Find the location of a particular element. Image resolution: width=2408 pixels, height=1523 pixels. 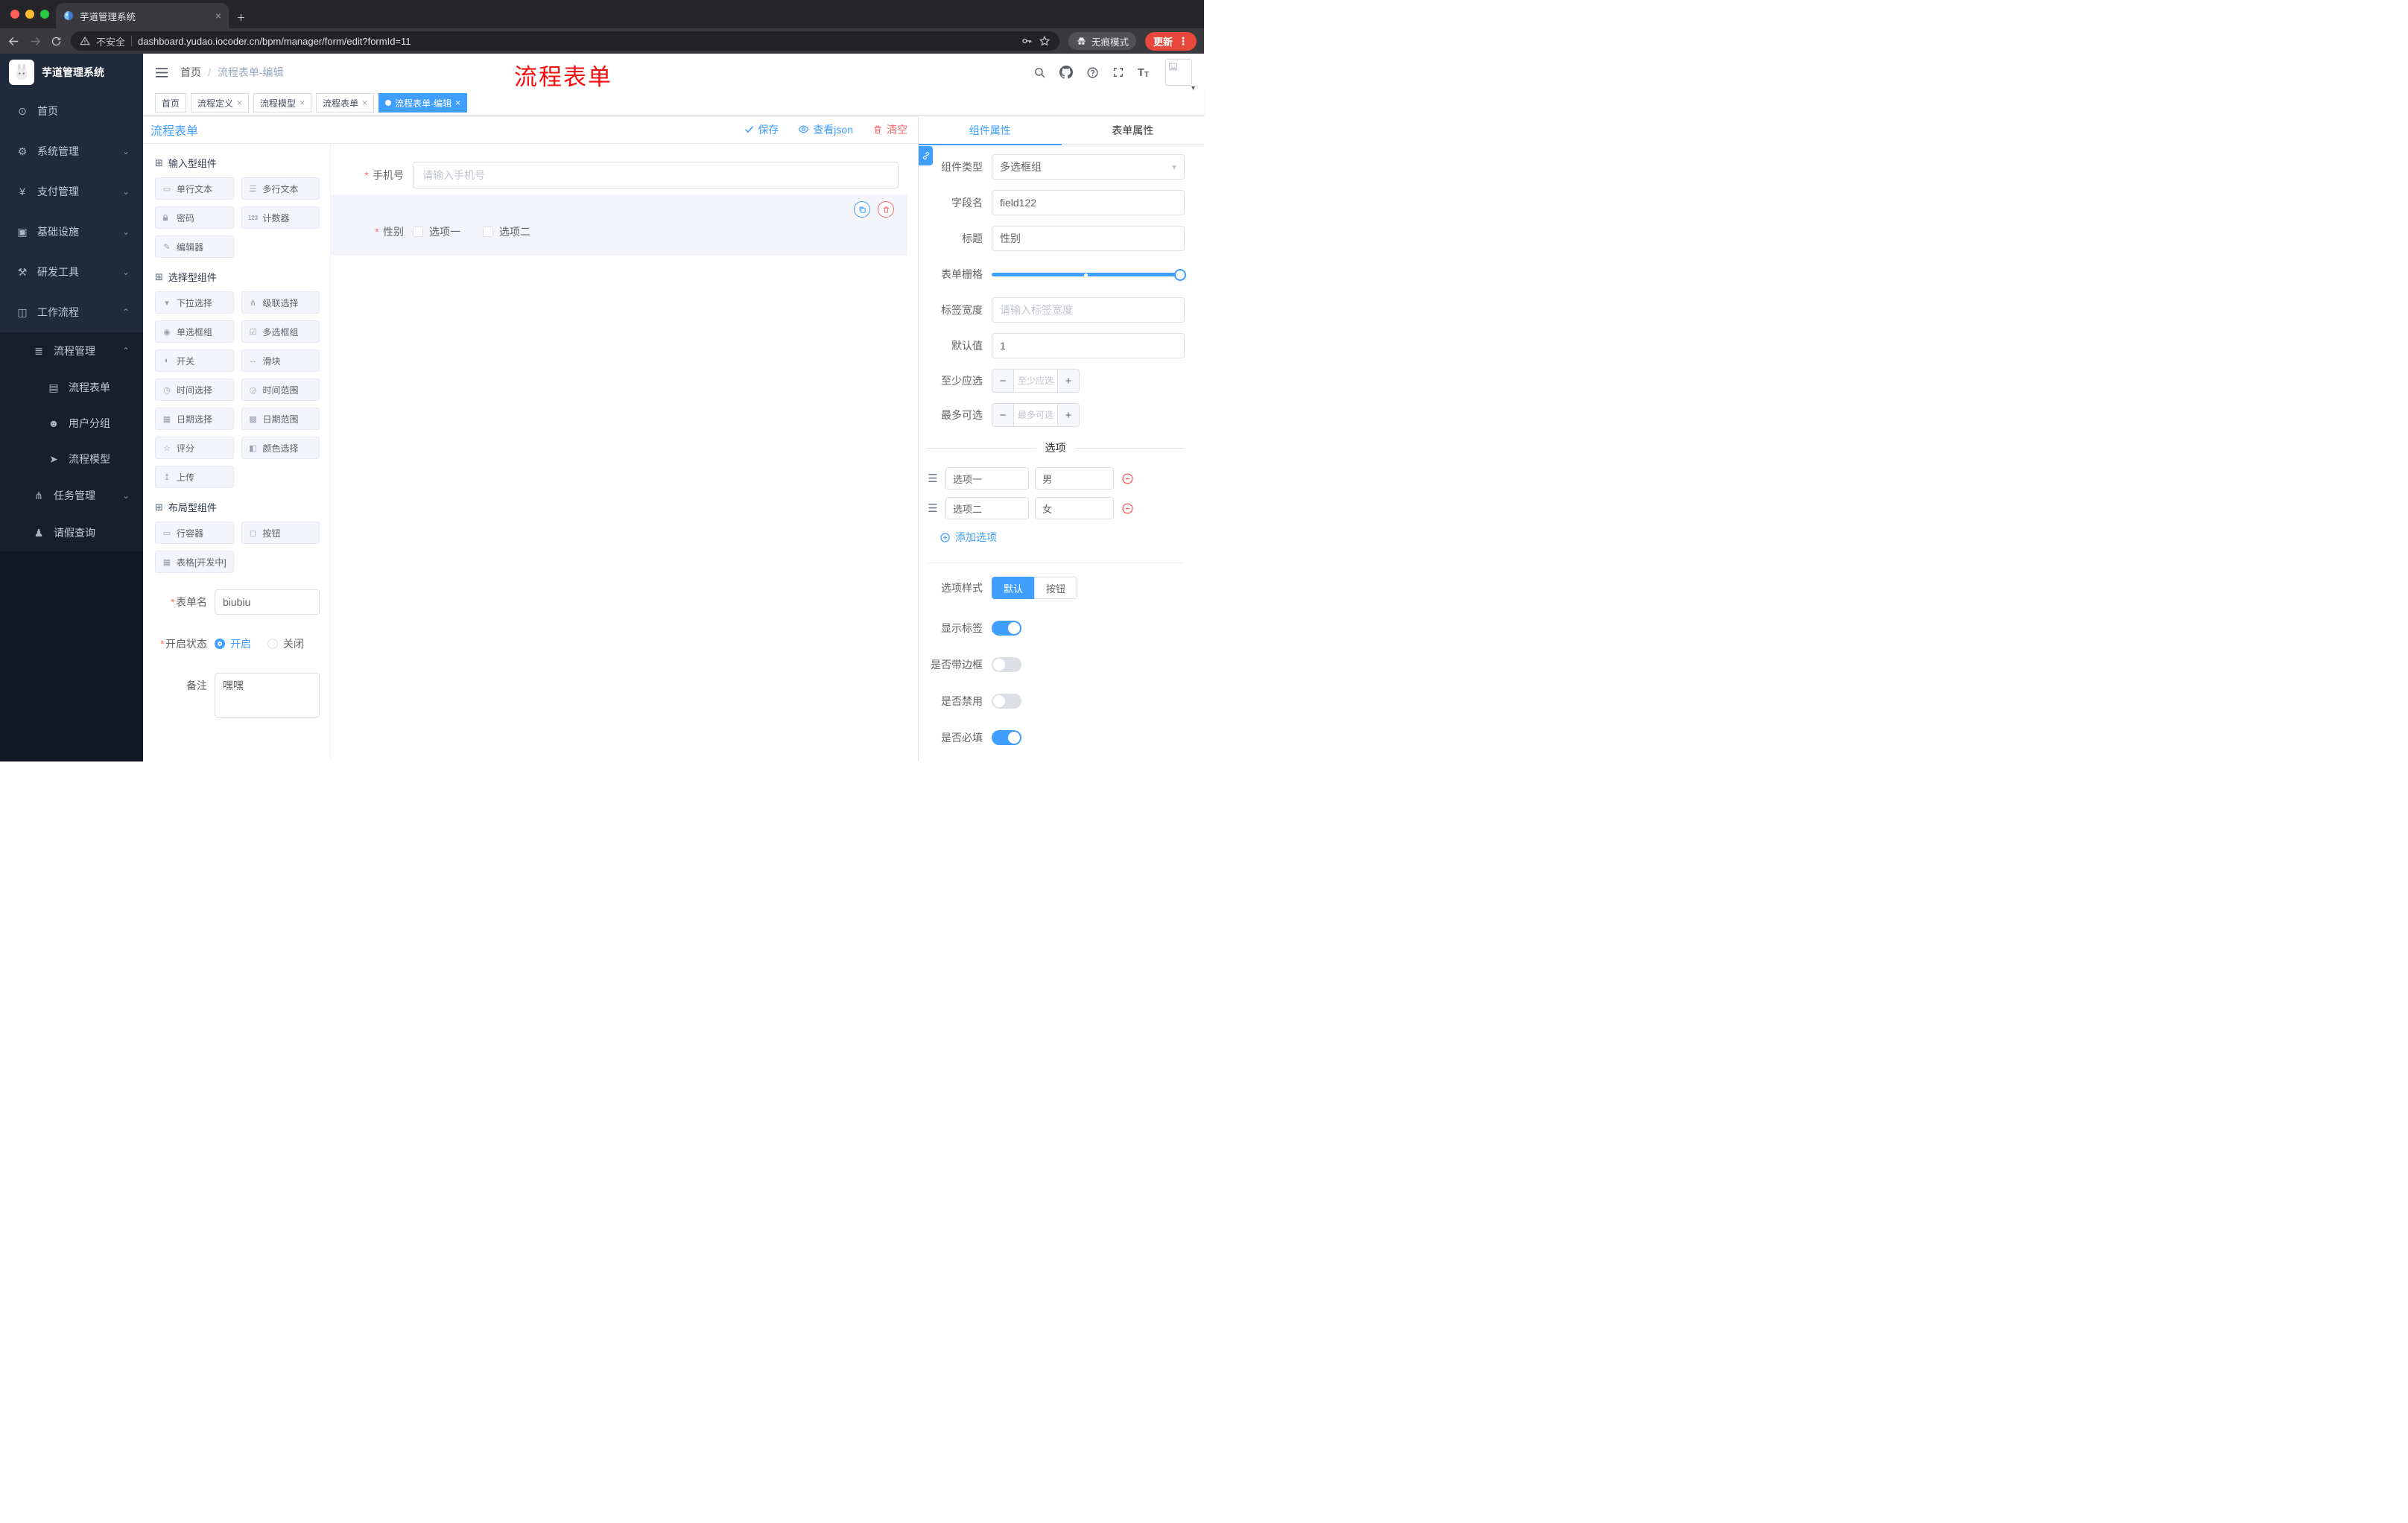

component-item-time-range: ◶ 时间范围 is located at coordinates (280, 390).